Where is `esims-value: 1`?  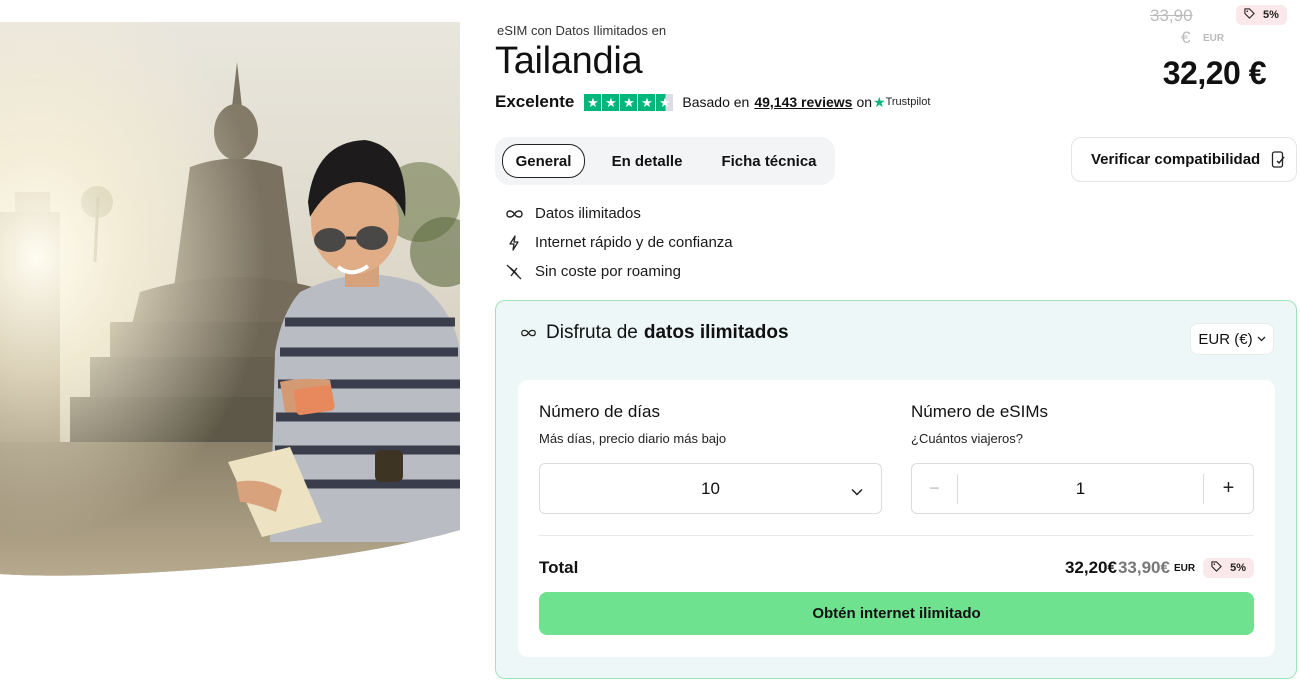 esims-value: 1 is located at coordinates (1080, 489).